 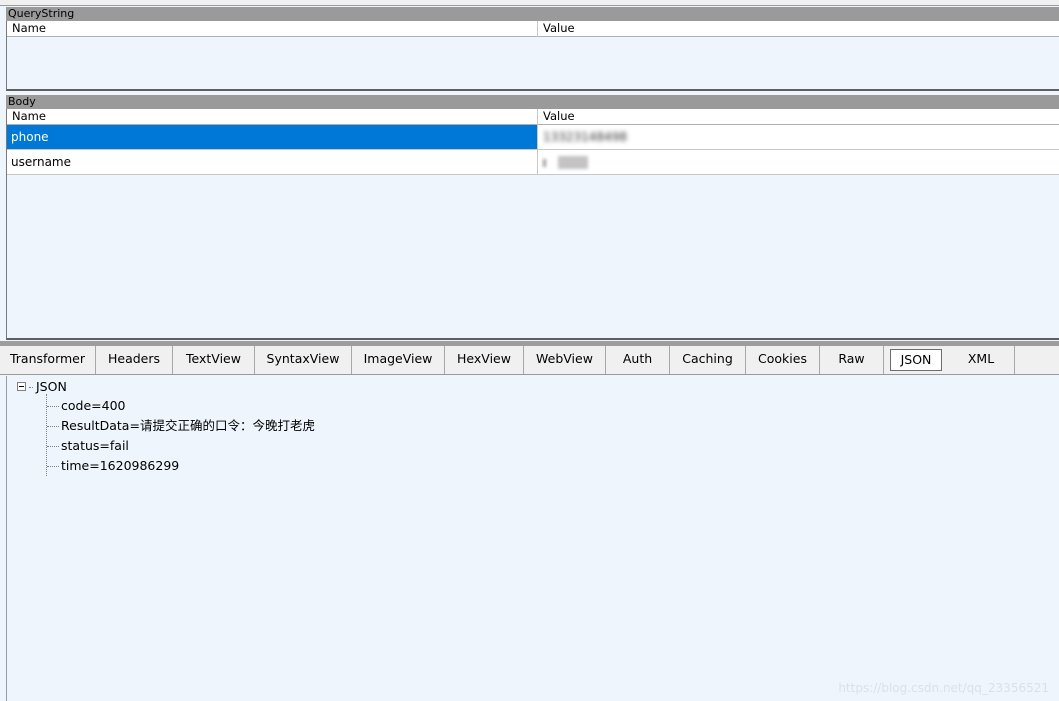 I want to click on tab-raw: Raw, so click(x=852, y=360).